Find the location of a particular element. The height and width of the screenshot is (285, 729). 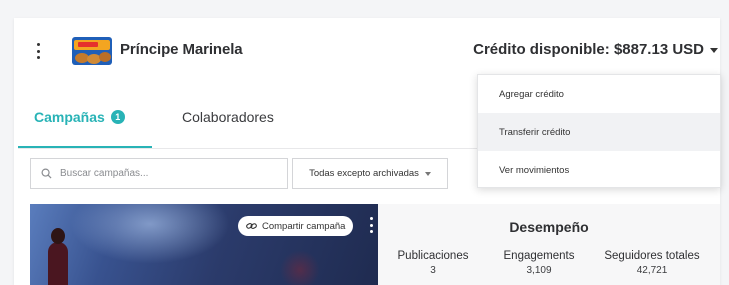

credit-dropdown-button: Crédito disponible: $887.13 USD is located at coordinates (595, 49).